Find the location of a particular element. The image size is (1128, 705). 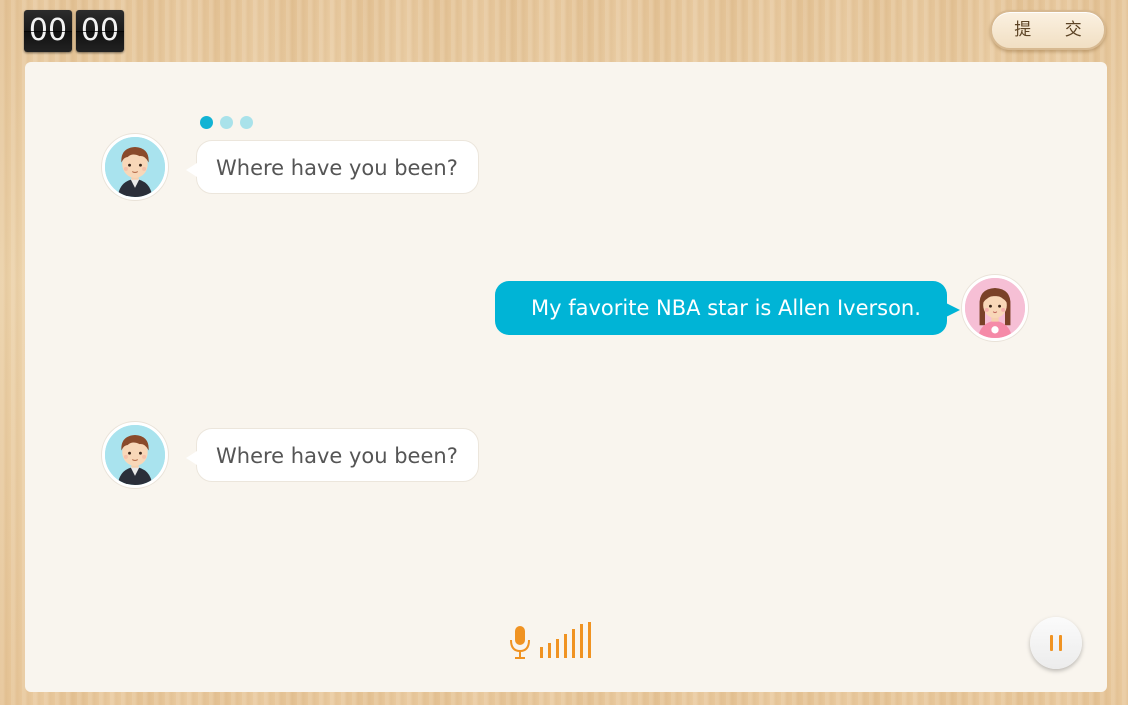

message-bubble-1: Where have you been? is located at coordinates (332, 167).